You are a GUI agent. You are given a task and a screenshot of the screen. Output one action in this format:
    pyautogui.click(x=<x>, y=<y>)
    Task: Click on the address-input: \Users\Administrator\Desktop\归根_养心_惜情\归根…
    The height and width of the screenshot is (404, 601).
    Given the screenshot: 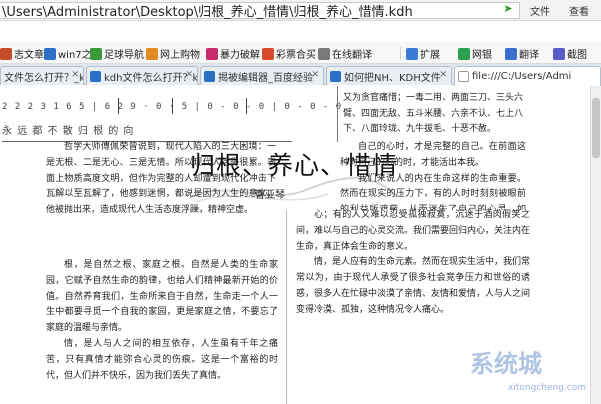 What is the action you would take?
    pyautogui.click(x=260, y=11)
    